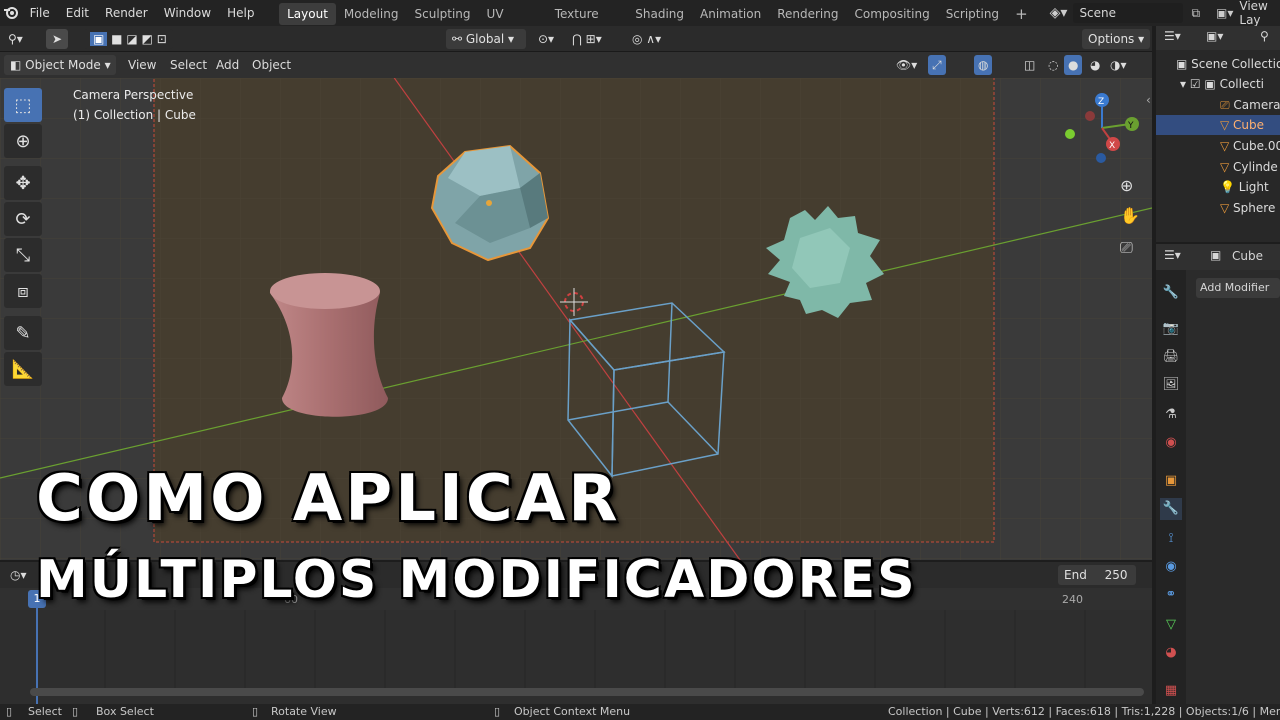 This screenshot has width=1280, height=720. I want to click on view-layer-name: View Lay, so click(1259, 13).